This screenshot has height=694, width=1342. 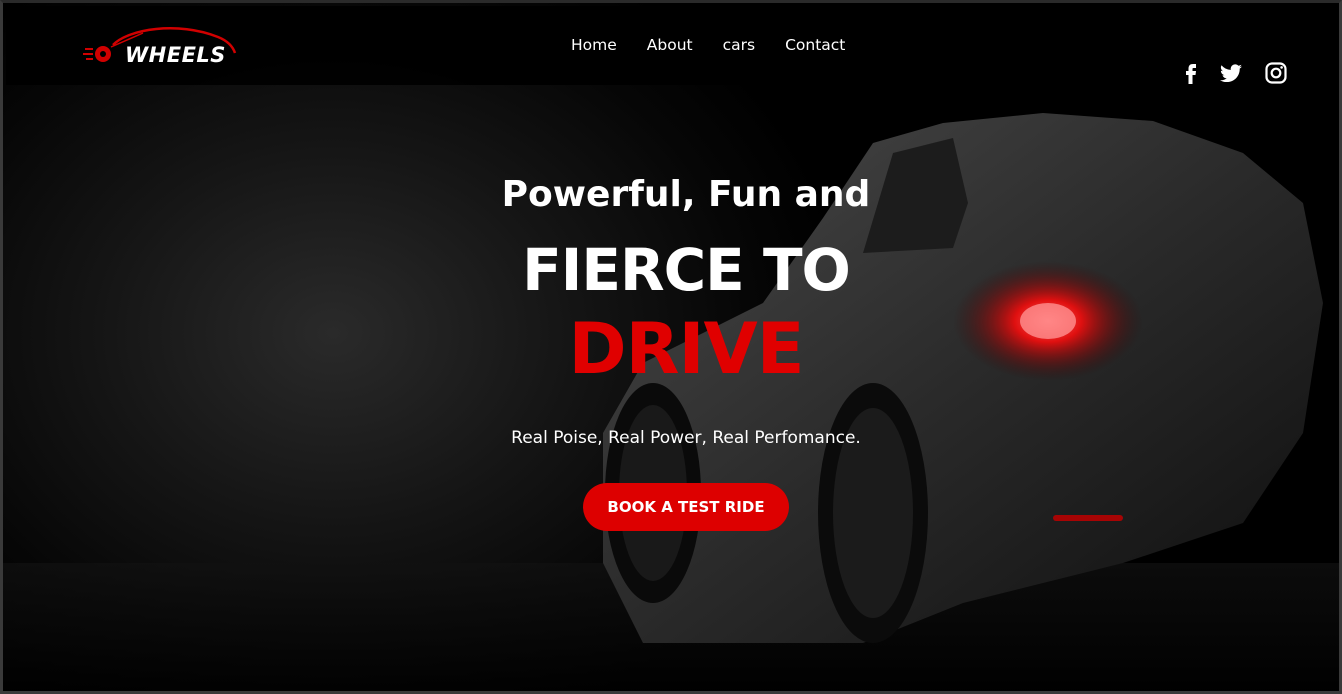 What do you see at coordinates (686, 270) in the screenshot?
I see `hero-headline: FIERCE TO` at bounding box center [686, 270].